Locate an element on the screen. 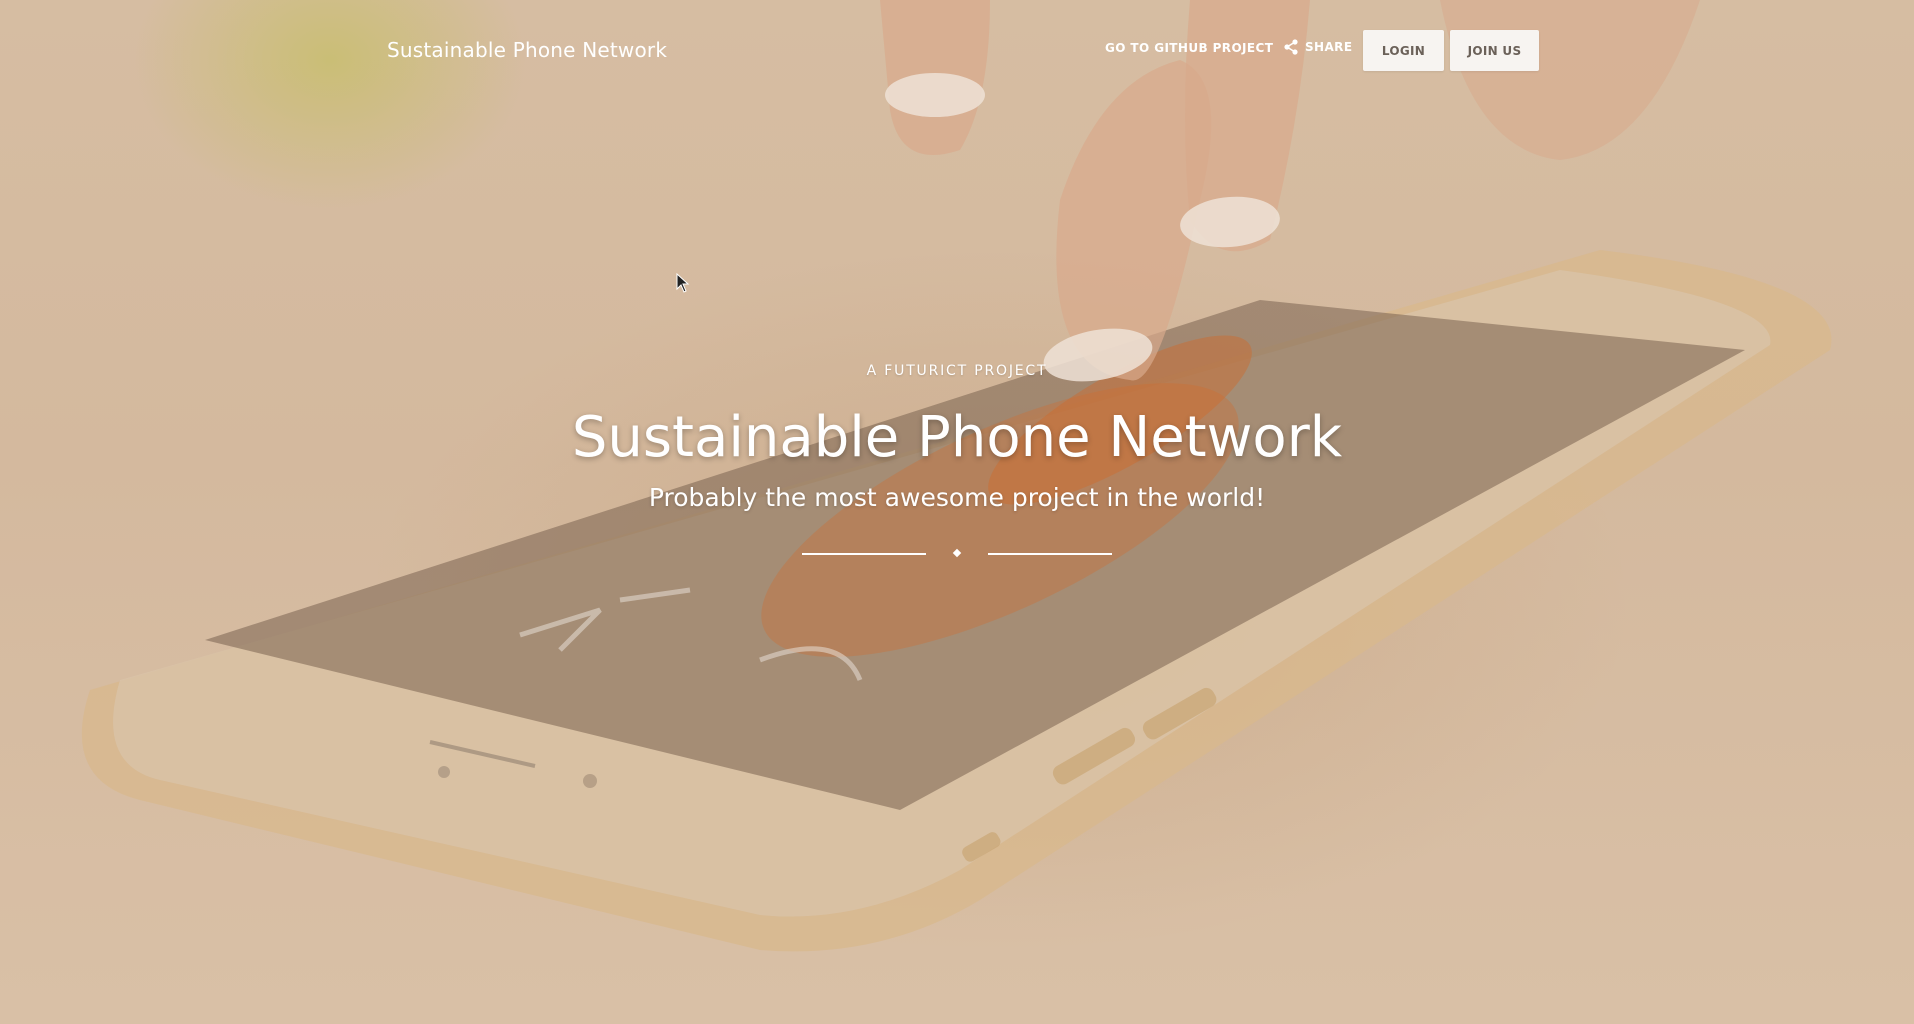 This screenshot has width=1914, height=1024. divider-diamond-icon is located at coordinates (957, 553).